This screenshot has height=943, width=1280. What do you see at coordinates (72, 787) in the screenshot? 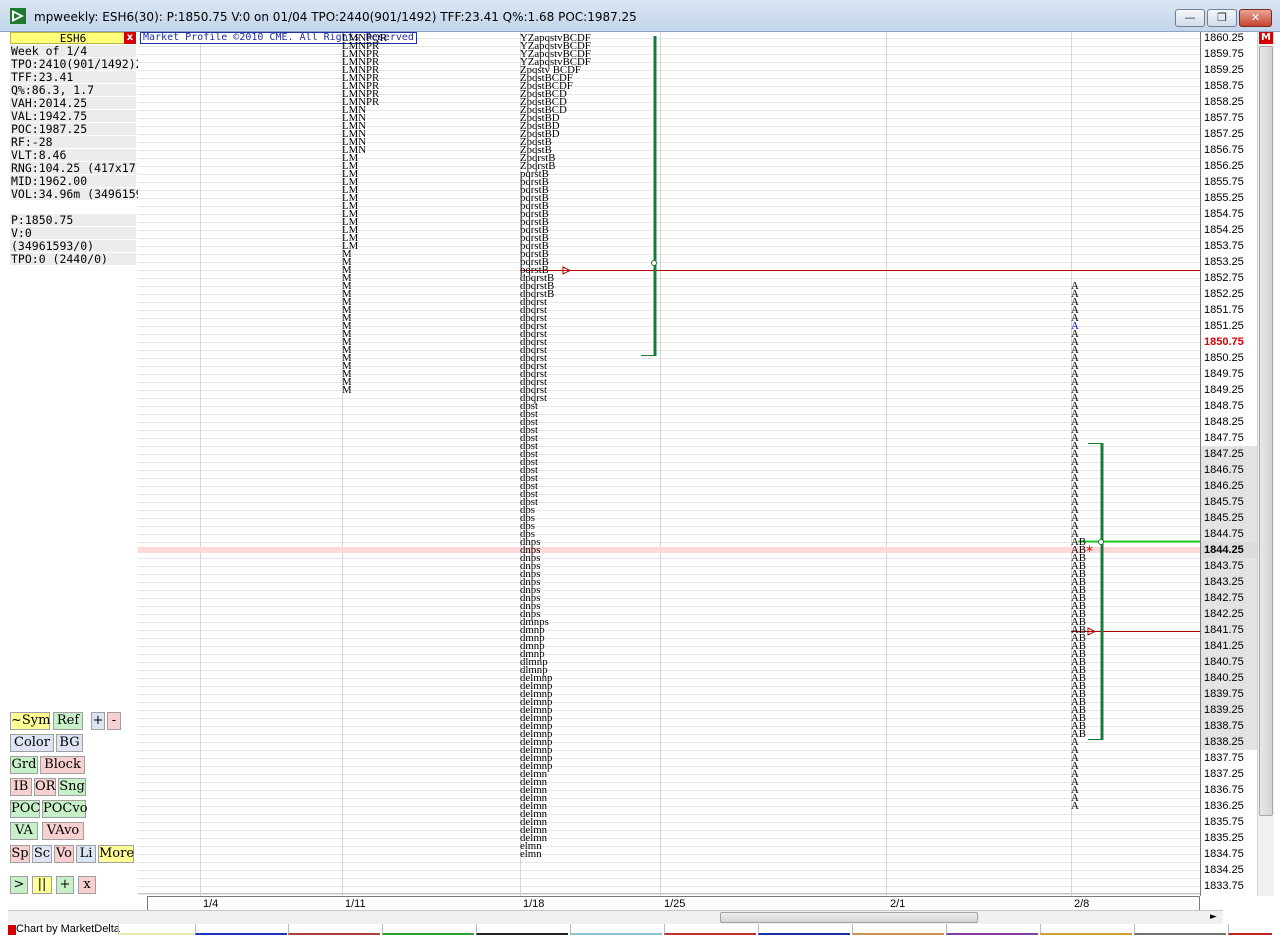
I see `sng-button: Sng` at bounding box center [72, 787].